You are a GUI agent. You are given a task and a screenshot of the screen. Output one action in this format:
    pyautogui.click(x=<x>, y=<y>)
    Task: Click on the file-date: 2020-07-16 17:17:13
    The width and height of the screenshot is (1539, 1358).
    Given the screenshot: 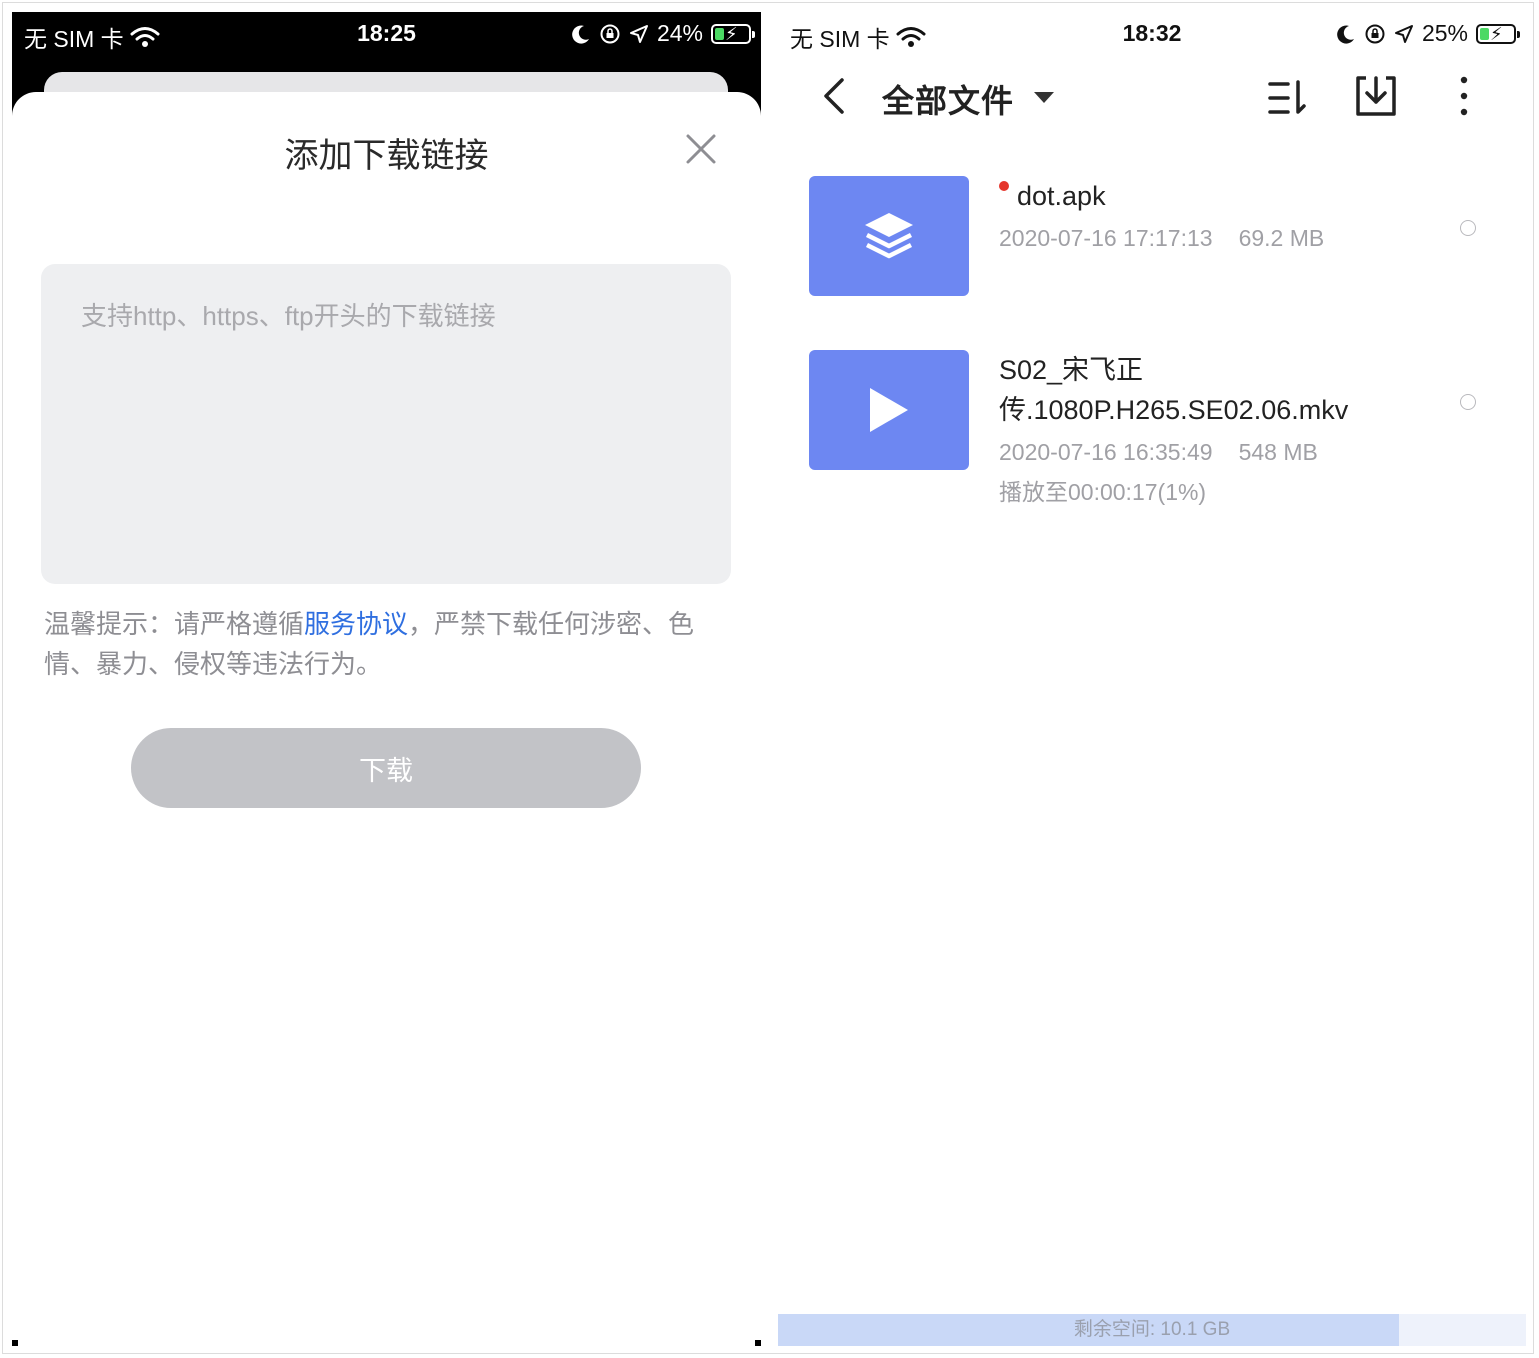 What is the action you would take?
    pyautogui.click(x=1106, y=238)
    